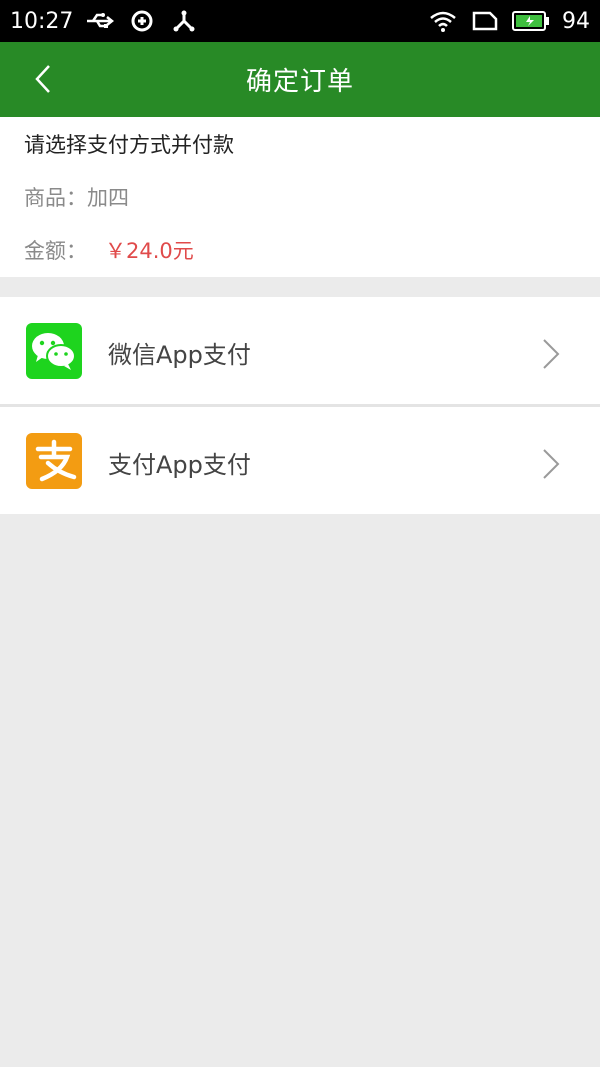 This screenshot has height=1067, width=600. Describe the element at coordinates (443, 21) in the screenshot. I see `wifi-icon` at that location.